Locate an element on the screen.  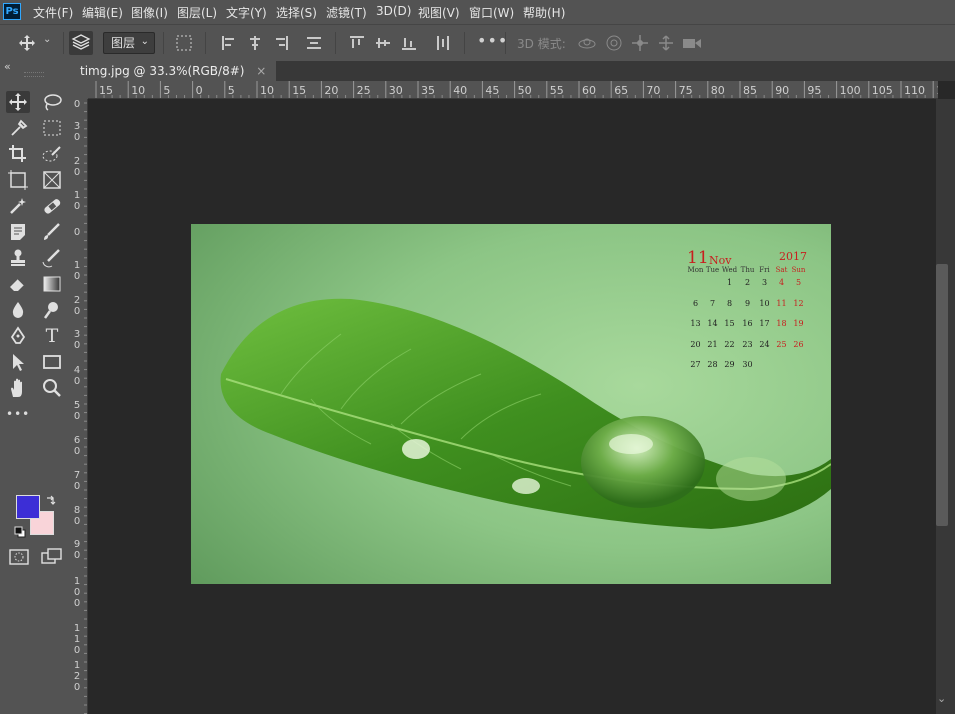
align-vertical-center-icon is located at coordinates (383, 43).